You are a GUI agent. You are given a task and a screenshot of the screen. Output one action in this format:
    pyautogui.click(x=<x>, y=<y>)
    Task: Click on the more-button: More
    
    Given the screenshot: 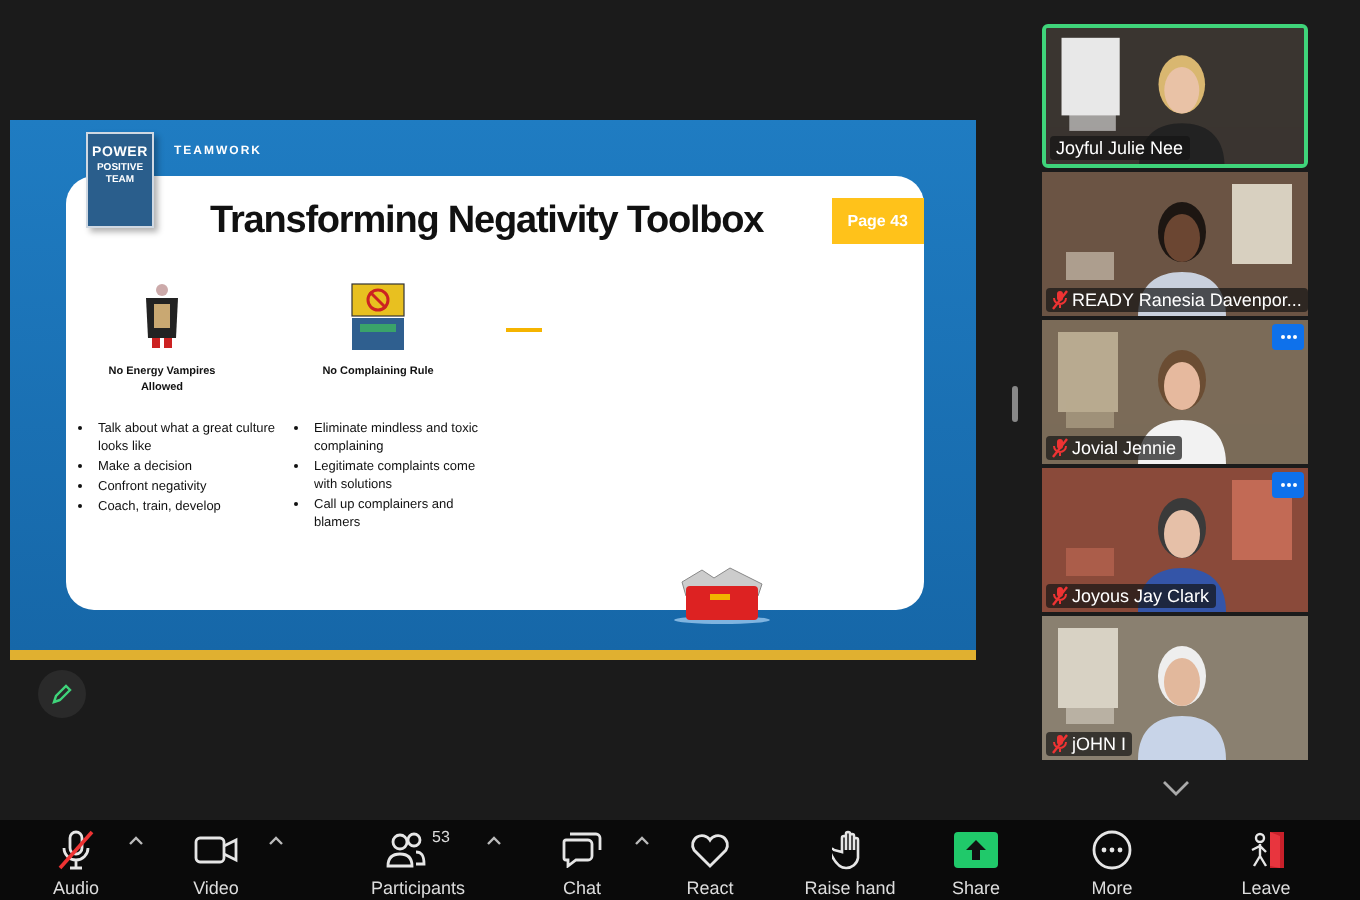 What is the action you would take?
    pyautogui.click(x=1112, y=860)
    